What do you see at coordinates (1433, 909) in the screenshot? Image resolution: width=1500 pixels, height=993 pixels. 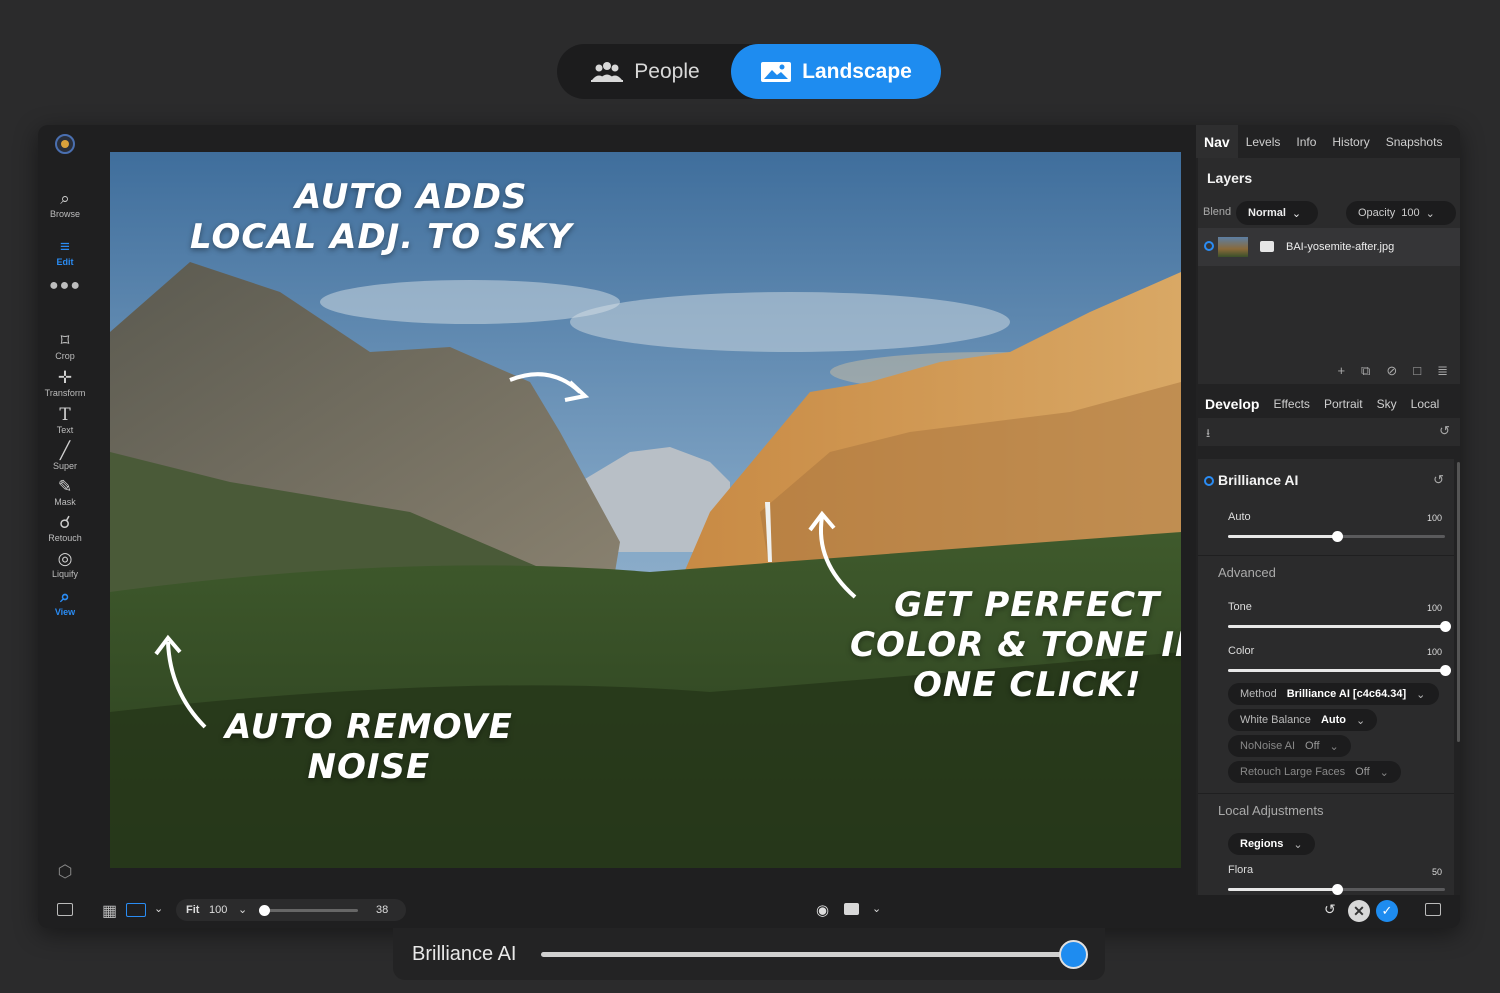 I see `toggle-right-panel-icon` at bounding box center [1433, 909].